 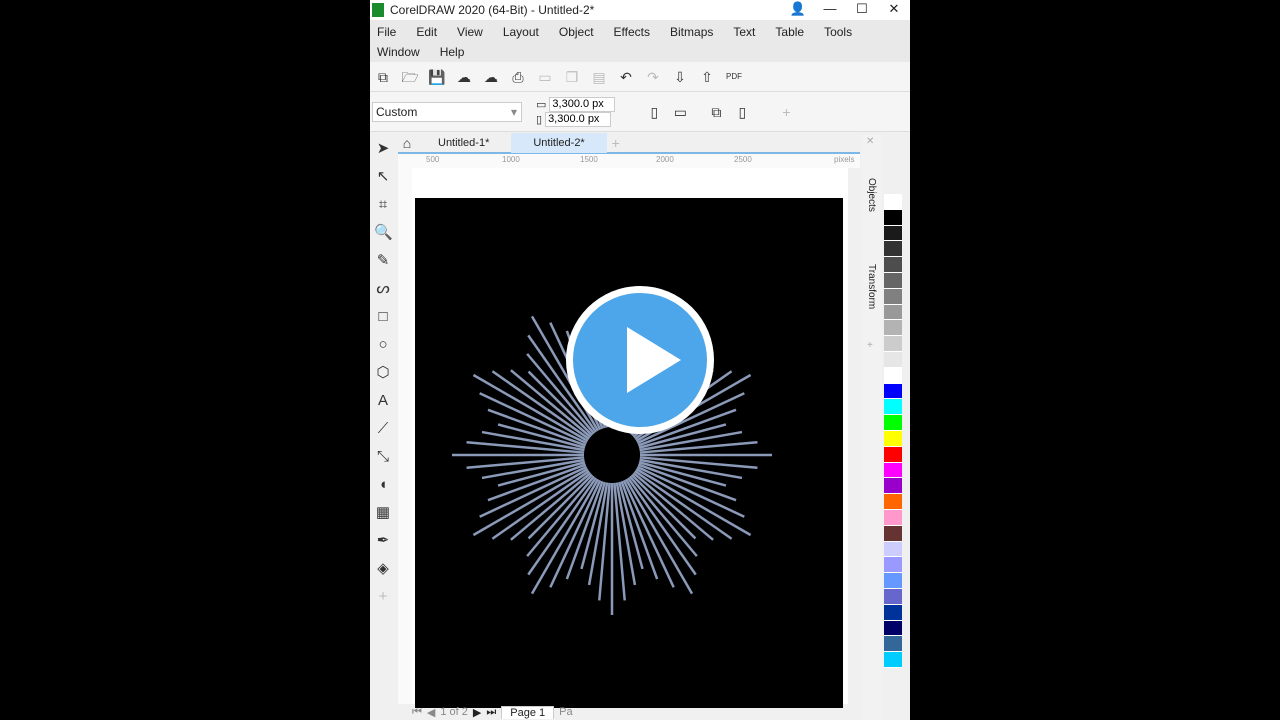 What do you see at coordinates (582, 104) in the screenshot?
I see `page-width-input` at bounding box center [582, 104].